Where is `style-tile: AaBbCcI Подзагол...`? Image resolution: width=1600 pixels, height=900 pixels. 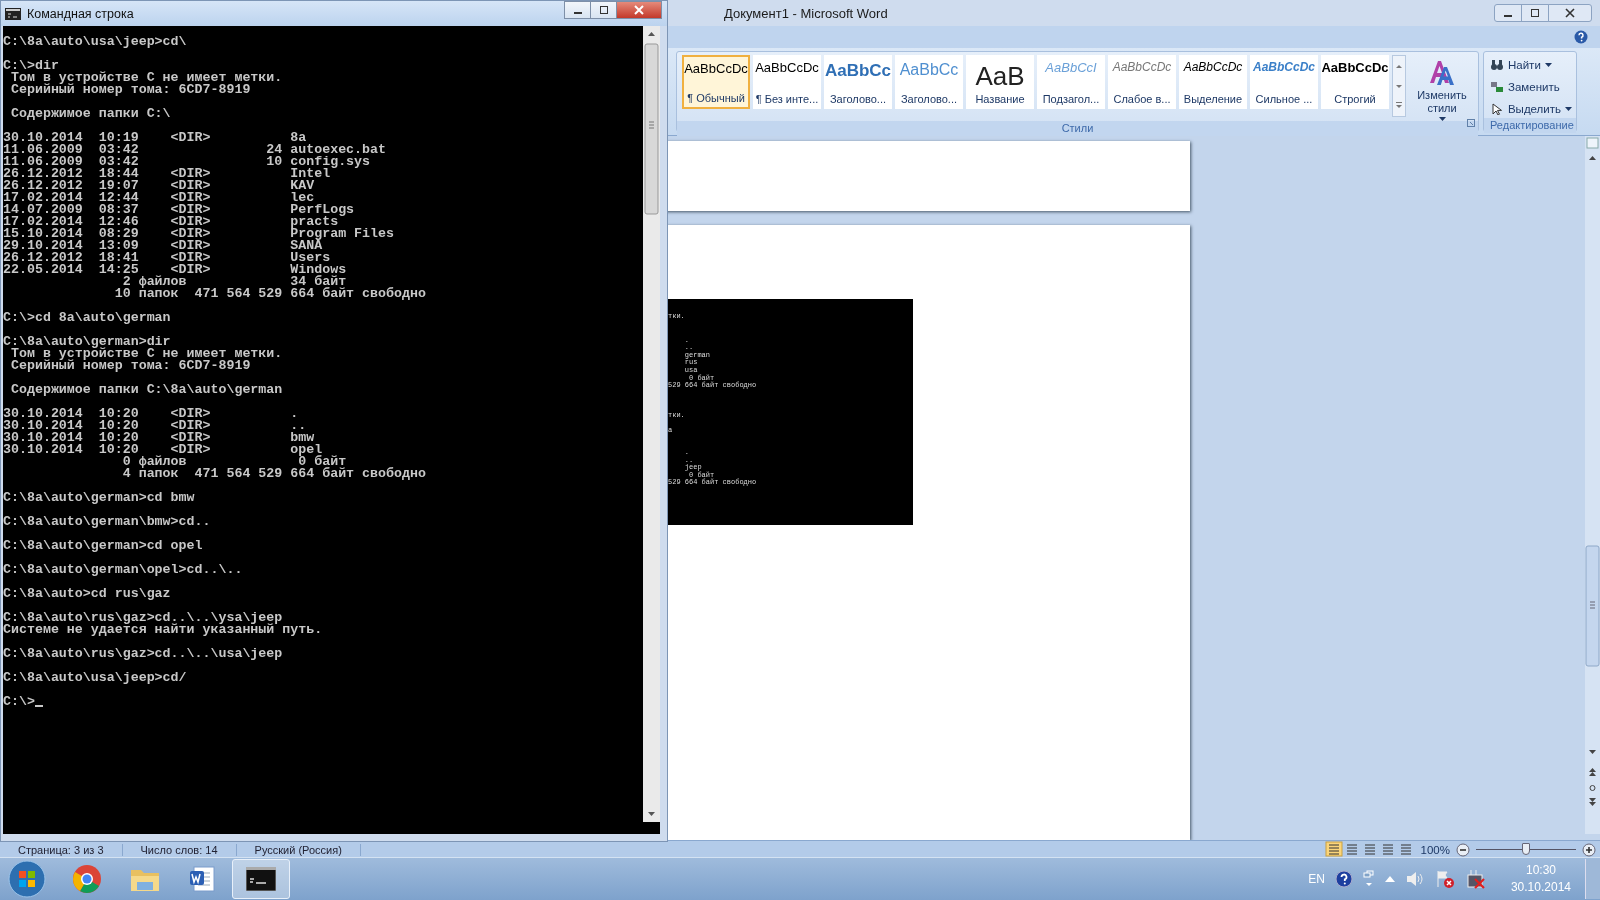 style-tile: AaBbCcI Подзагол... is located at coordinates (1071, 82).